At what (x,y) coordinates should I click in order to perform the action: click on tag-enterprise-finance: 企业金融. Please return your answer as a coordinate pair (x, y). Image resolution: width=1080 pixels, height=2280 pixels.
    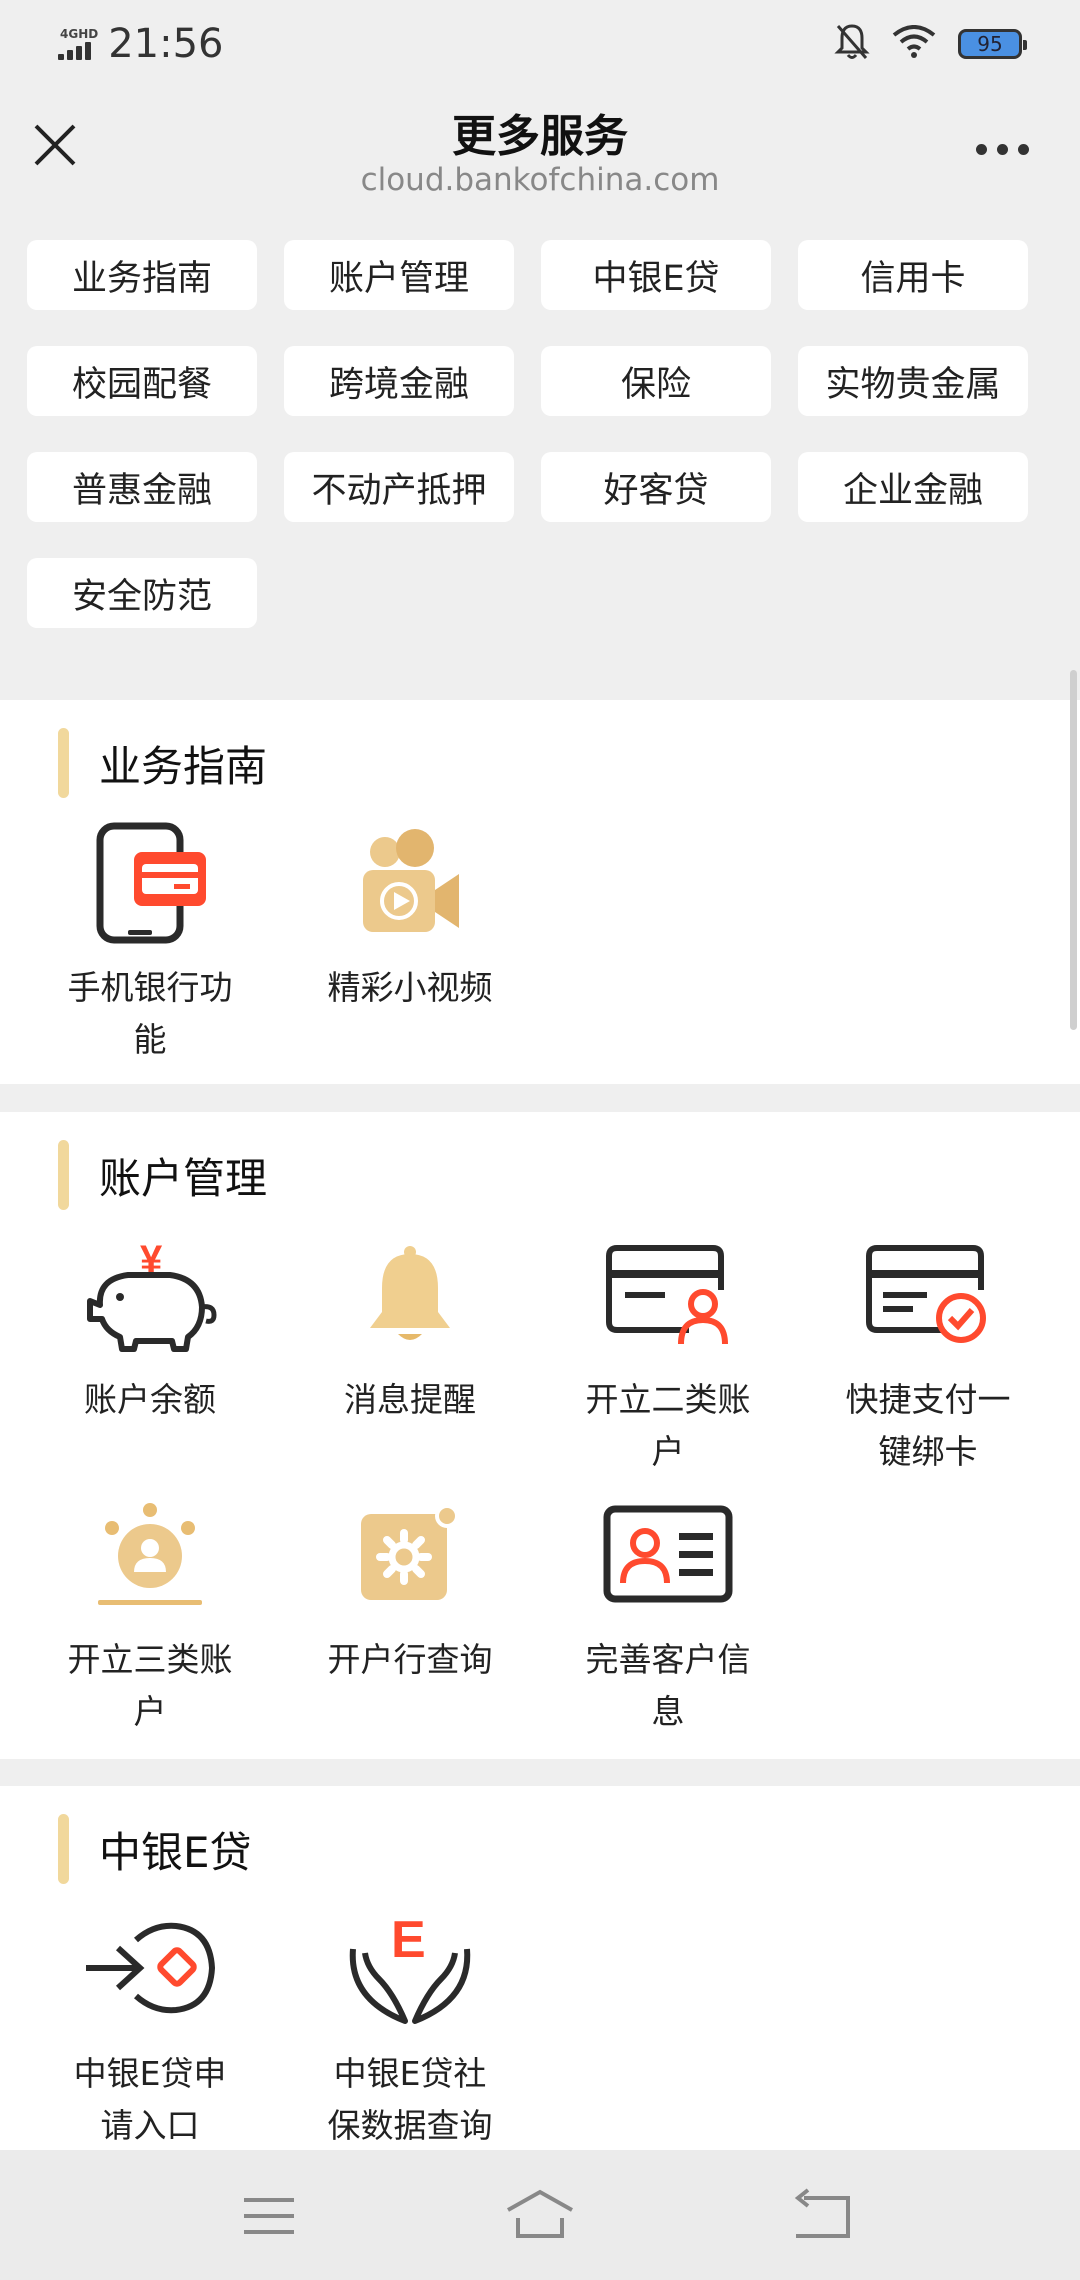
    Looking at the image, I should click on (913, 487).